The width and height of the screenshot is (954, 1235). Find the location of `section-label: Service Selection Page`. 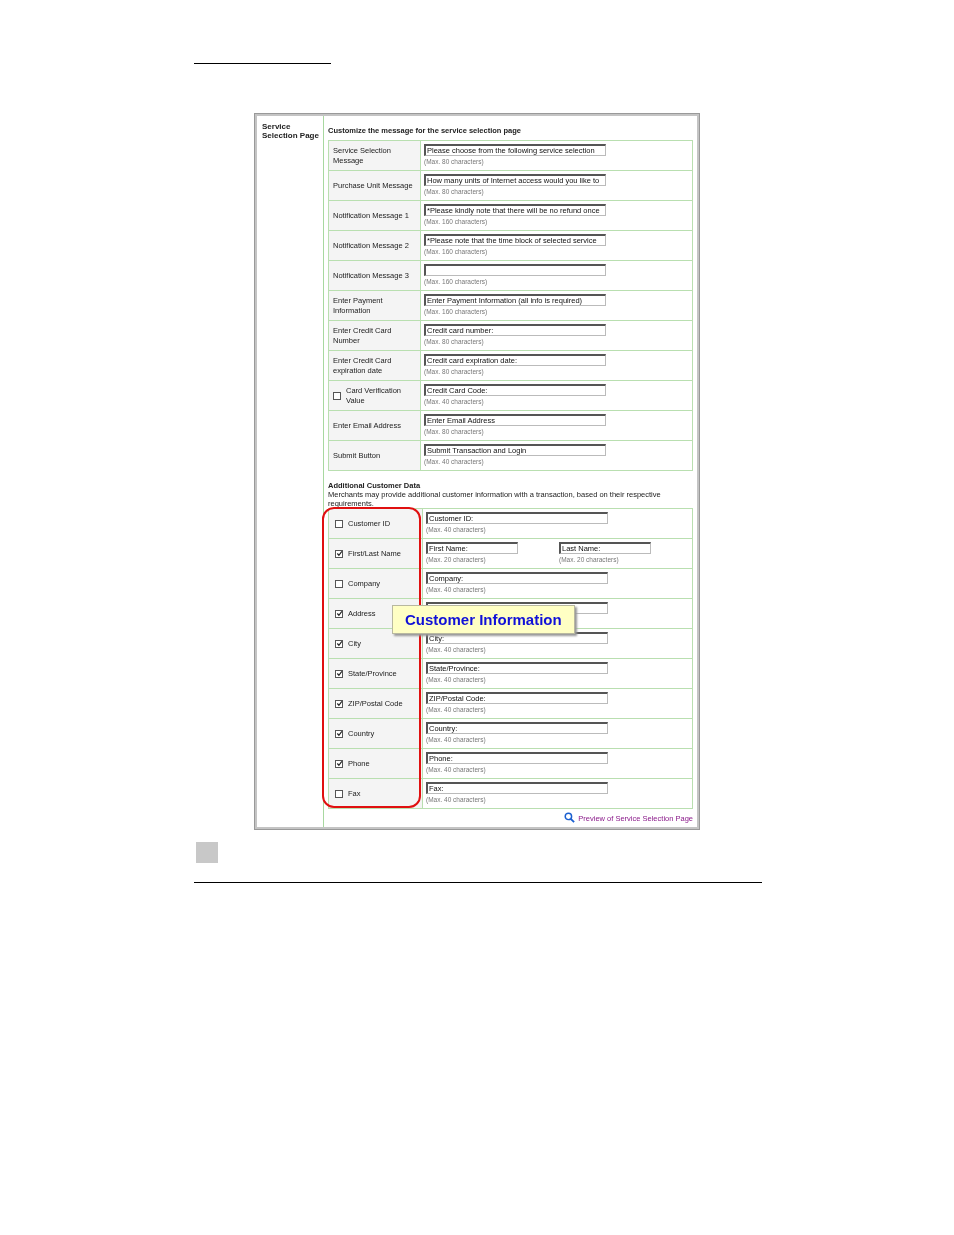

section-label: Service Selection Page is located at coordinates (291, 131).